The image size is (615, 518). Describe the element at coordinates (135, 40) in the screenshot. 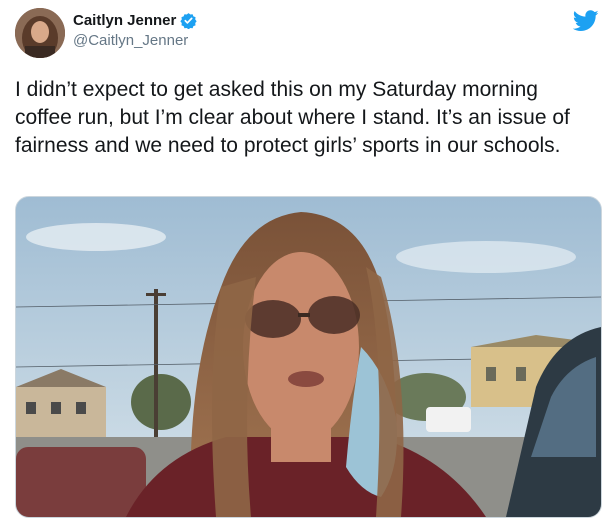

I see `handle: @Caitlyn_Jenner` at that location.